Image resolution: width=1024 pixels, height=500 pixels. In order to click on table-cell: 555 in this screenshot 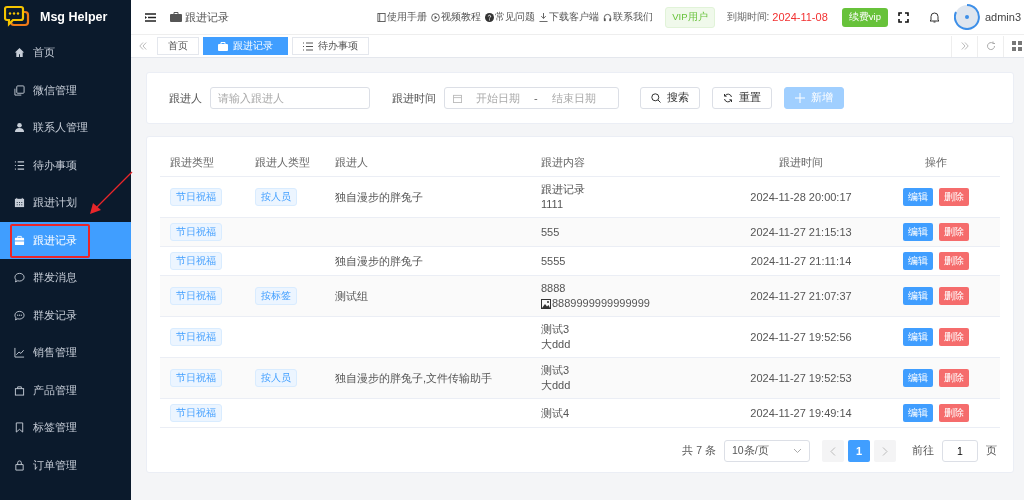, I will do `click(550, 232)`.